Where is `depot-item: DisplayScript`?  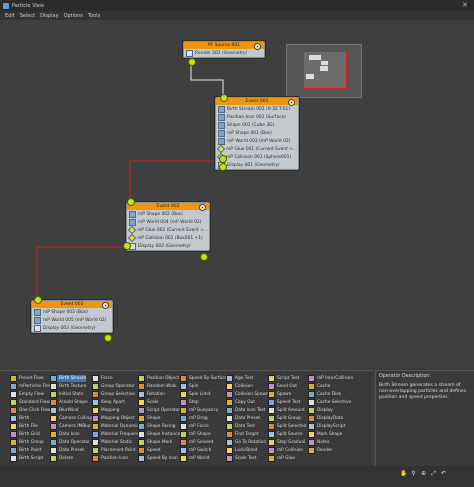 depot-item: DisplayScript is located at coordinates (326, 426).